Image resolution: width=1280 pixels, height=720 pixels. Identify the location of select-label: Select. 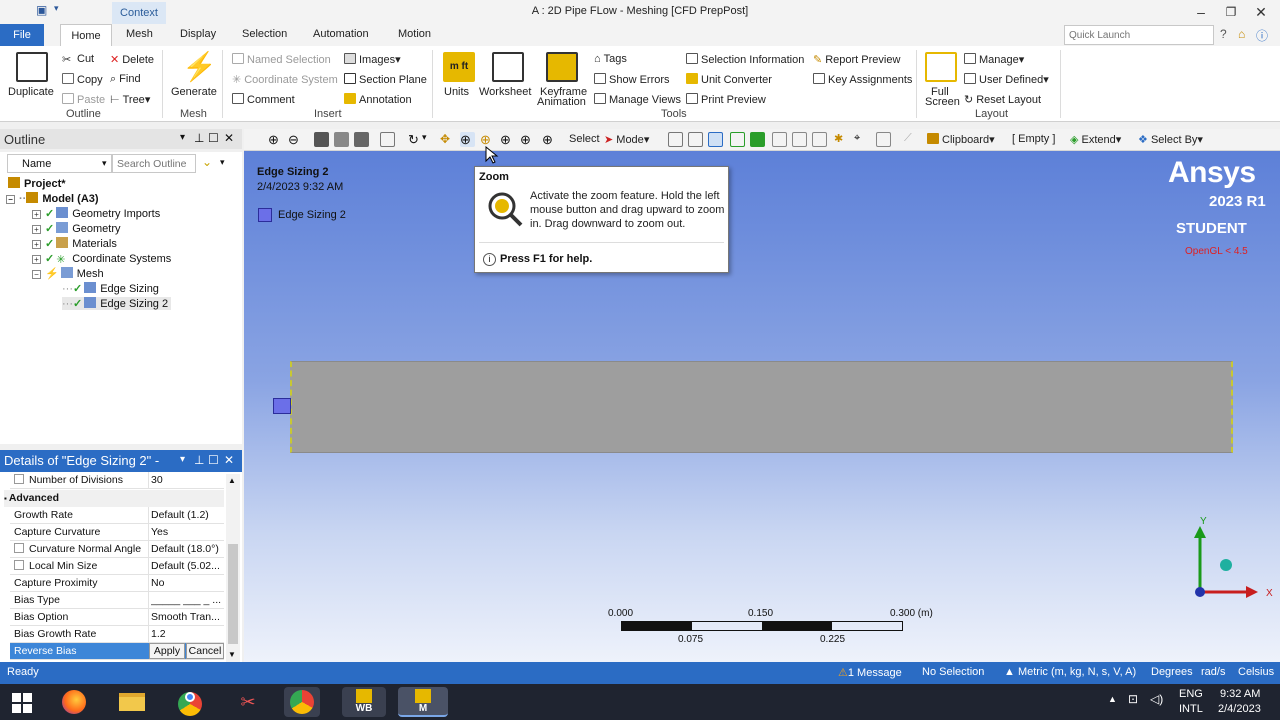
(584, 139).